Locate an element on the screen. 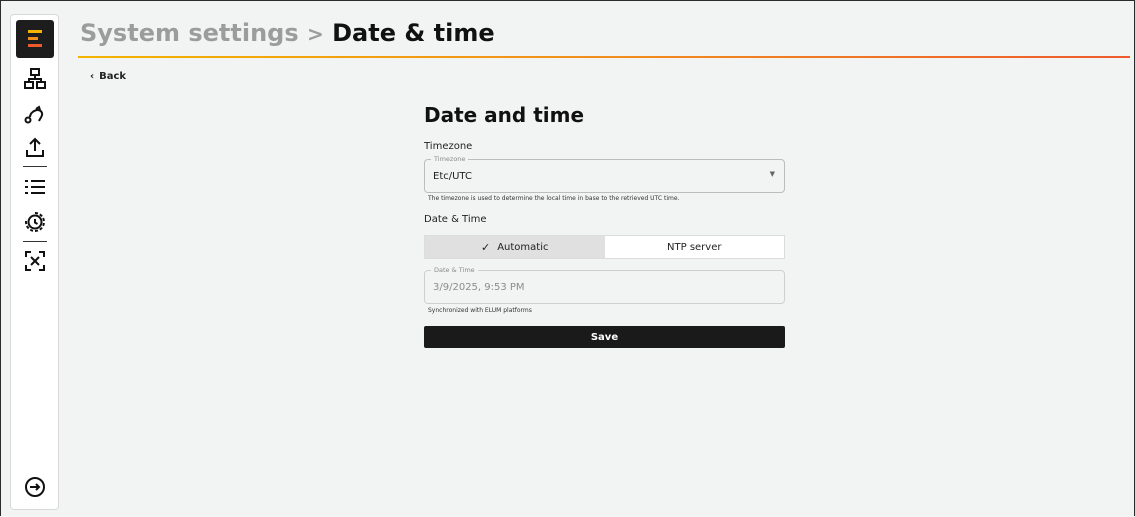  section-title: Date and time is located at coordinates (504, 115).